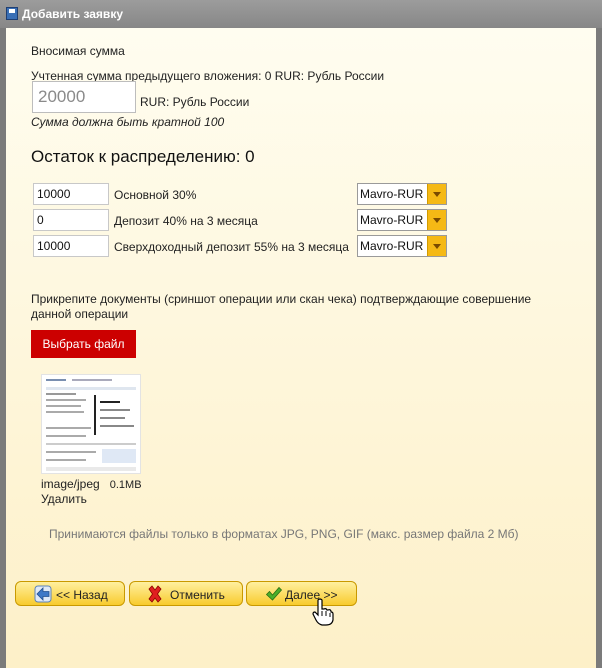  Describe the element at coordinates (155, 594) in the screenshot. I see `x-mark-icon` at that location.